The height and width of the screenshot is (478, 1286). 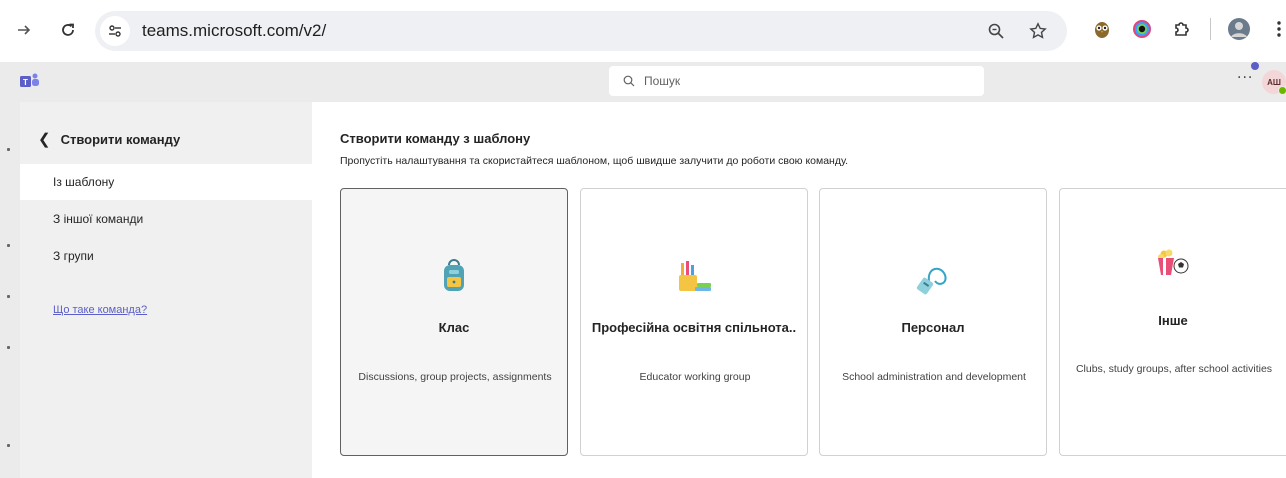 What do you see at coordinates (166, 256) in the screenshot?
I see `nav-item-from-group: З групи` at bounding box center [166, 256].